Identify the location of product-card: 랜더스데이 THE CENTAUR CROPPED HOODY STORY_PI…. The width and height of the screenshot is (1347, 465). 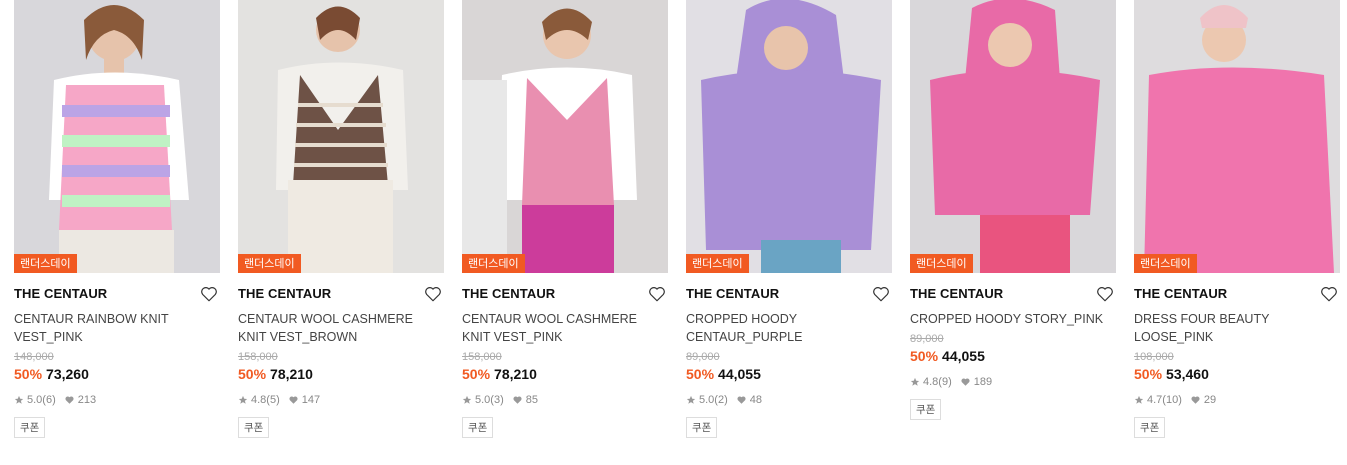
(1013, 210).